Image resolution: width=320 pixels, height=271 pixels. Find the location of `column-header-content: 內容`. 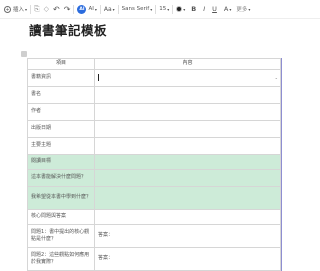

column-header-content: 內容 is located at coordinates (187, 64).